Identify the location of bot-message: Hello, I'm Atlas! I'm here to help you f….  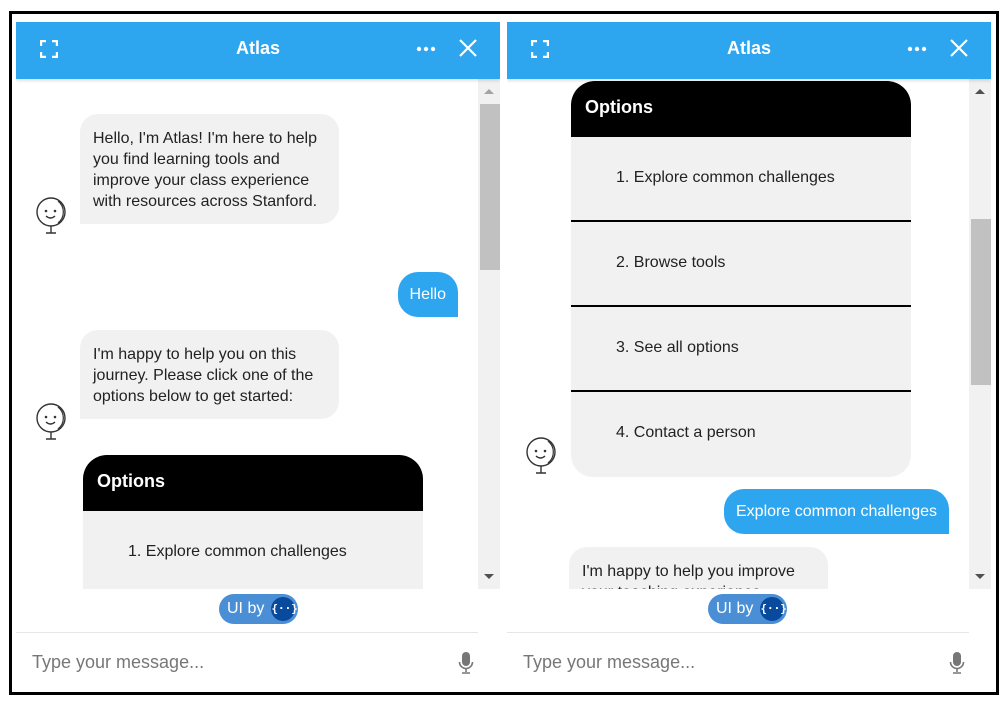
(209, 169).